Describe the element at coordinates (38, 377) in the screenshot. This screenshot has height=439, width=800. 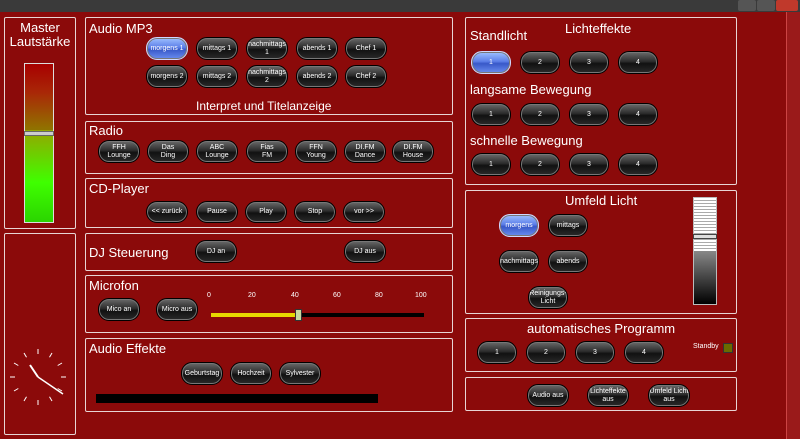
I see `clock-icon` at that location.